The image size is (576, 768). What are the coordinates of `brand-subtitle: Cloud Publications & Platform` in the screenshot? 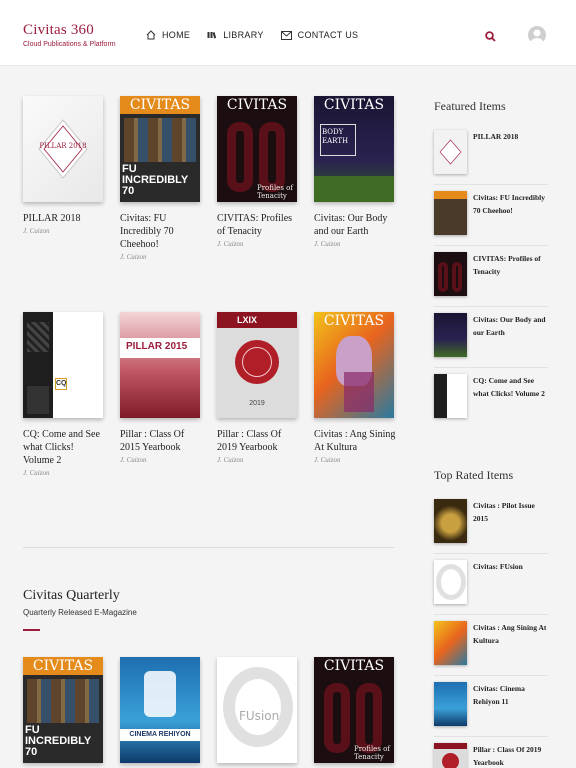 It's located at (69, 44).